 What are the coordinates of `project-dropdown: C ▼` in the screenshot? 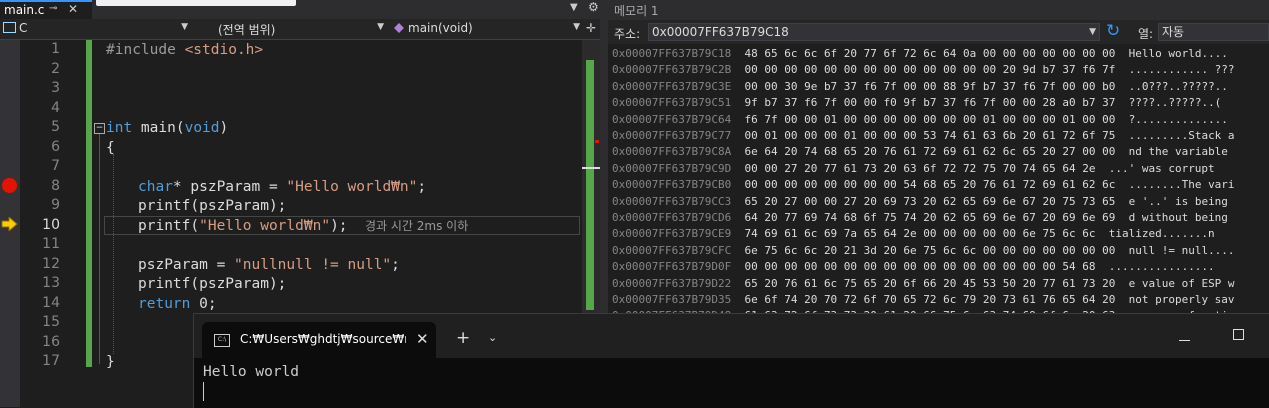 It's located at (96, 29).